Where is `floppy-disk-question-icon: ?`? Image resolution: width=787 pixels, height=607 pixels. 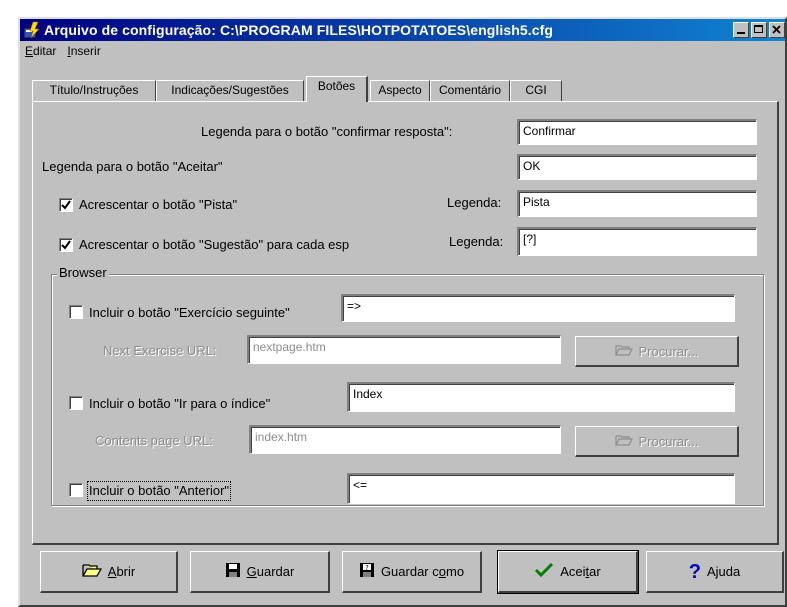 floppy-disk-question-icon: ? is located at coordinates (367, 571).